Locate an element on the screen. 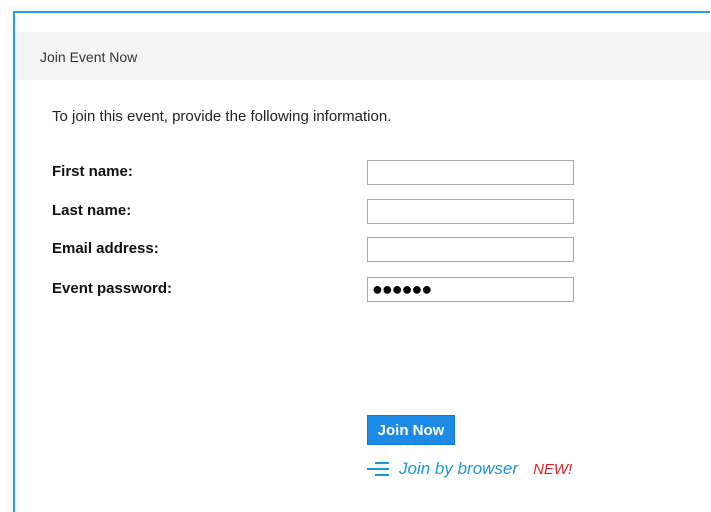 The height and width of the screenshot is (512, 711). first-name-label: First name: is located at coordinates (92, 171).